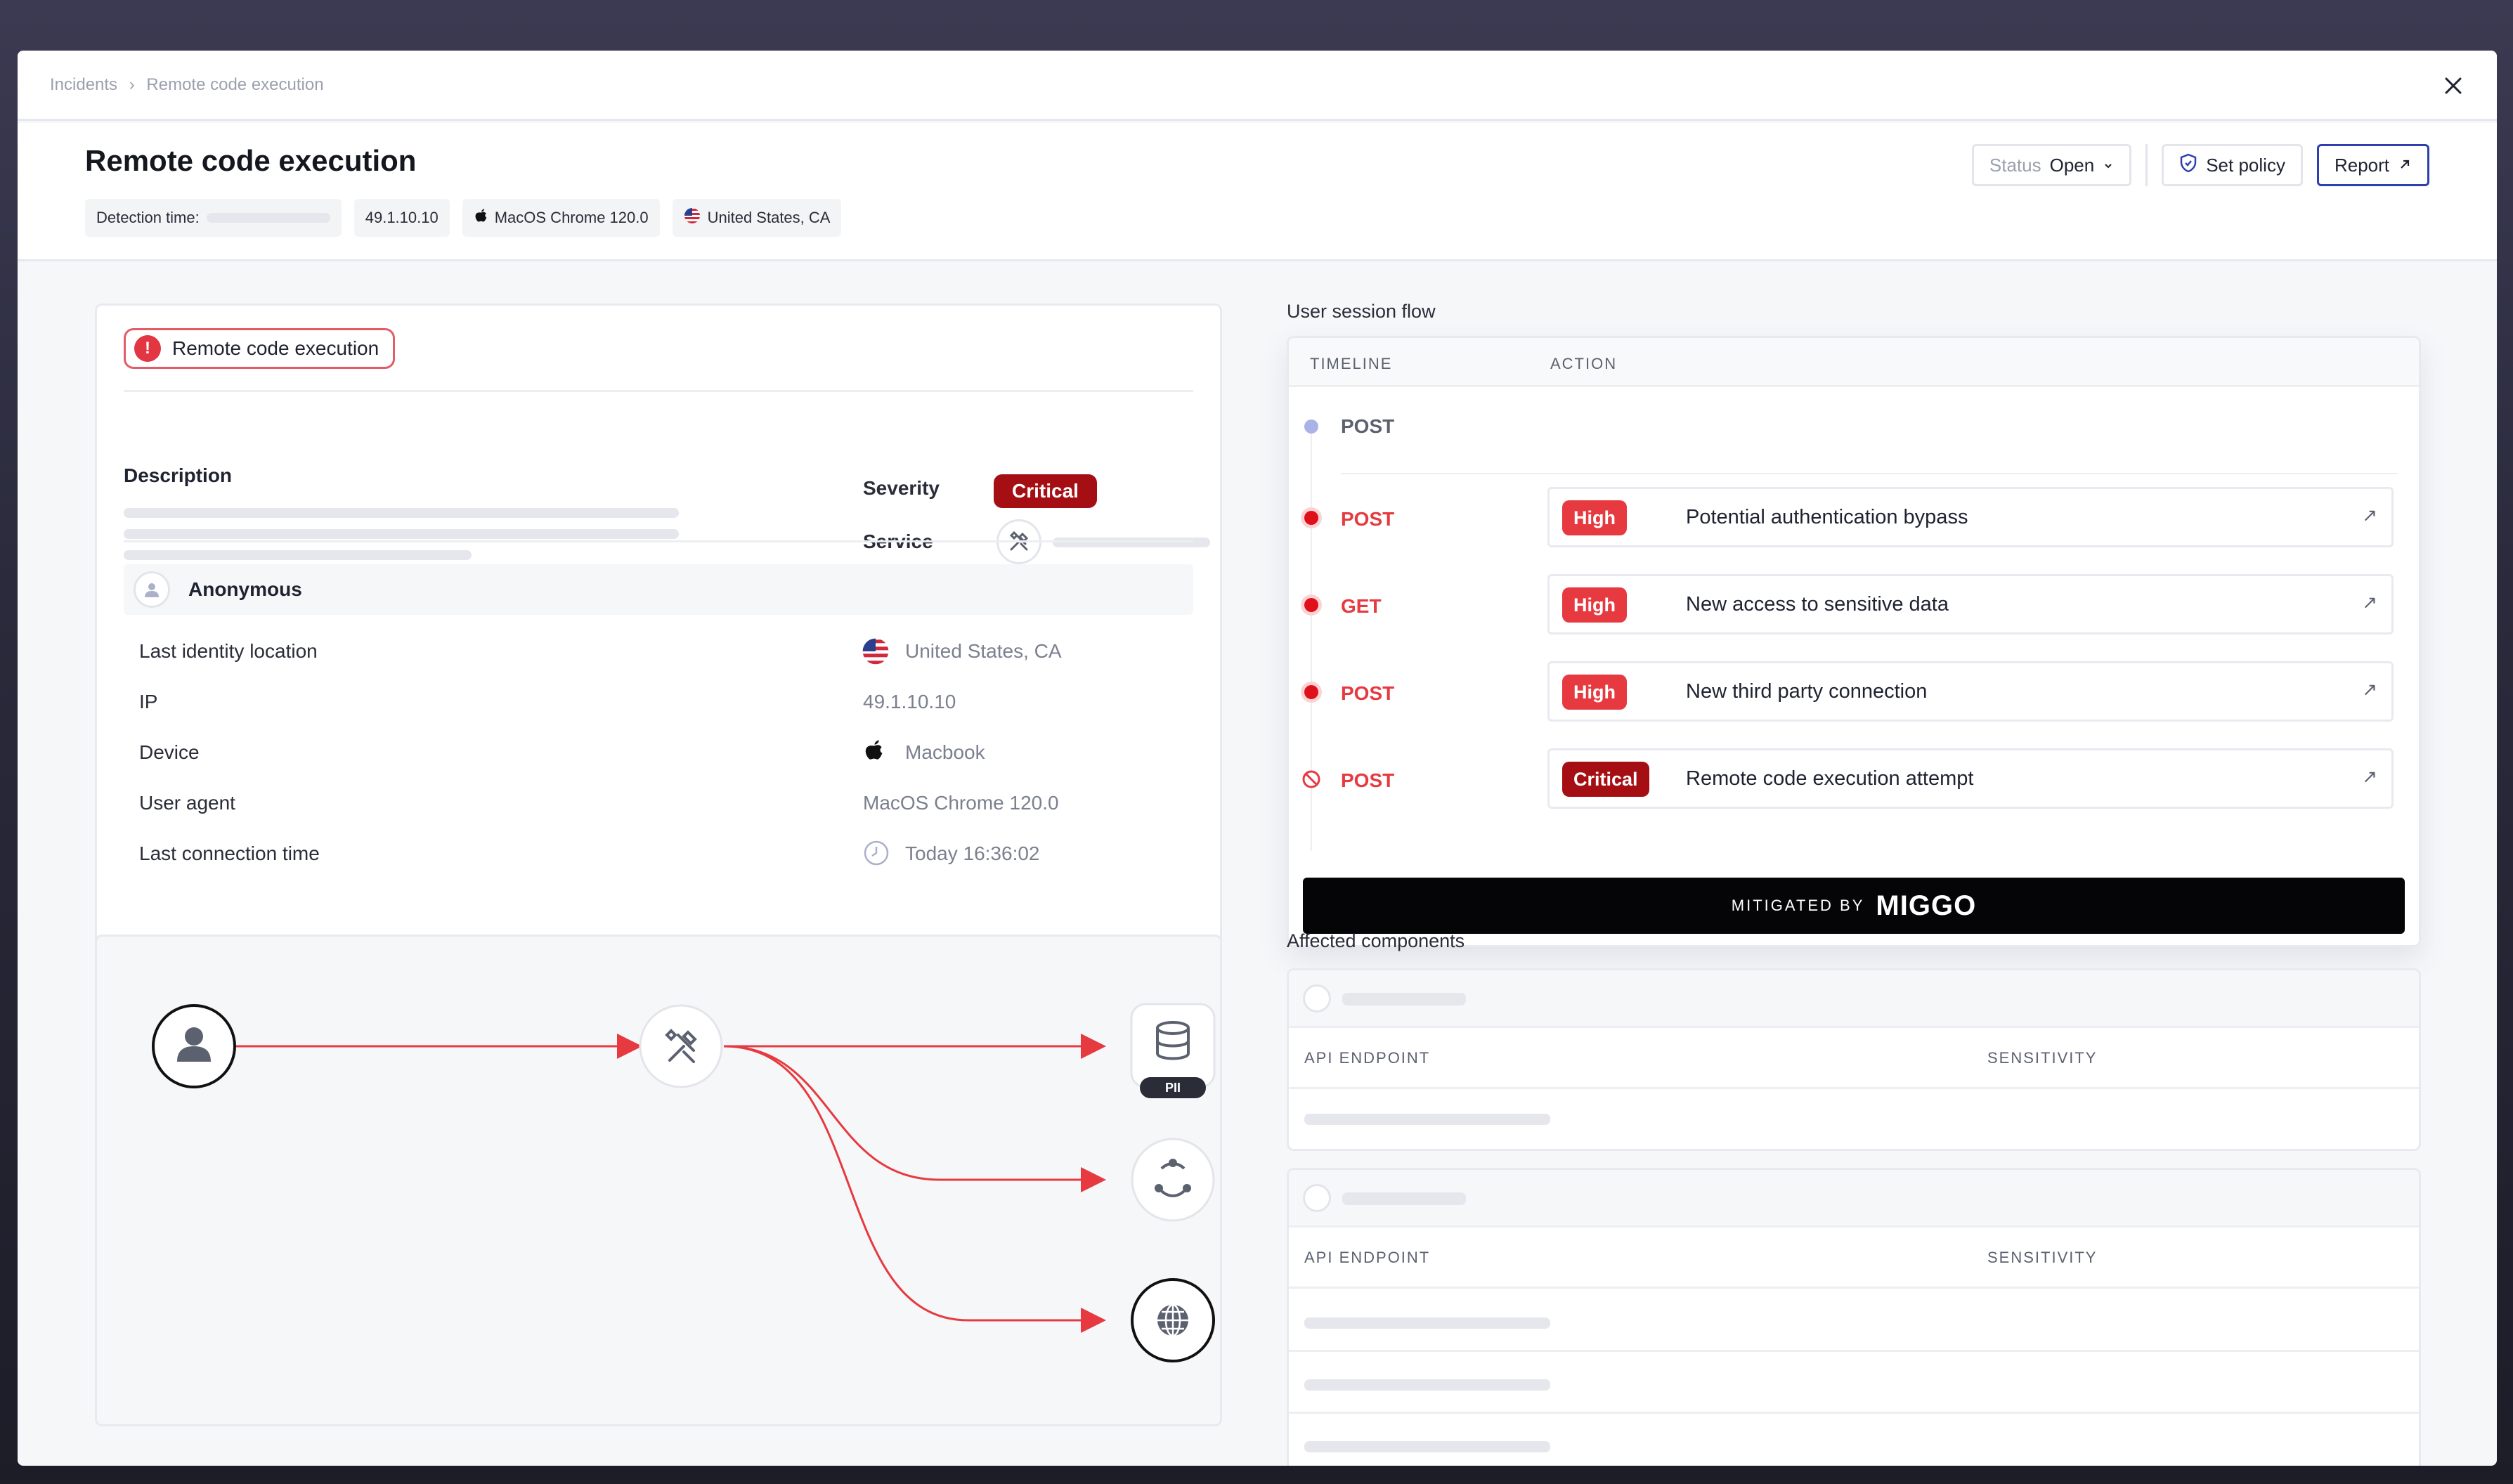  What do you see at coordinates (1584, 363) in the screenshot?
I see `action-column-header: ACTION` at bounding box center [1584, 363].